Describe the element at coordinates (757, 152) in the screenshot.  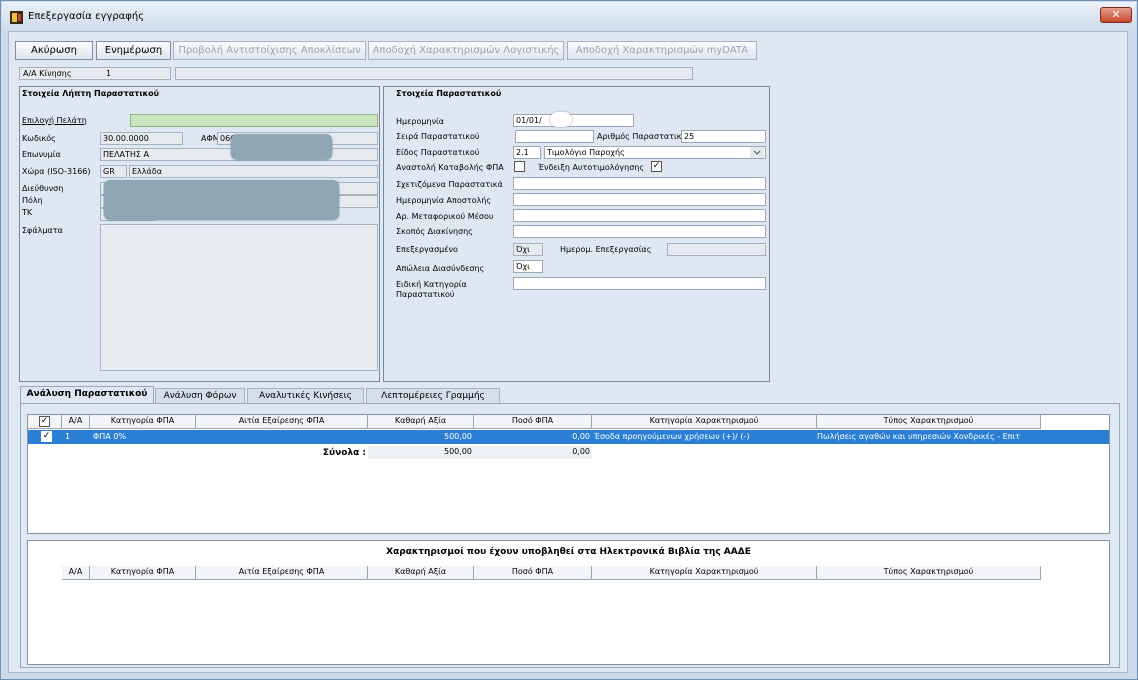
I see `chevron-down-icon` at that location.